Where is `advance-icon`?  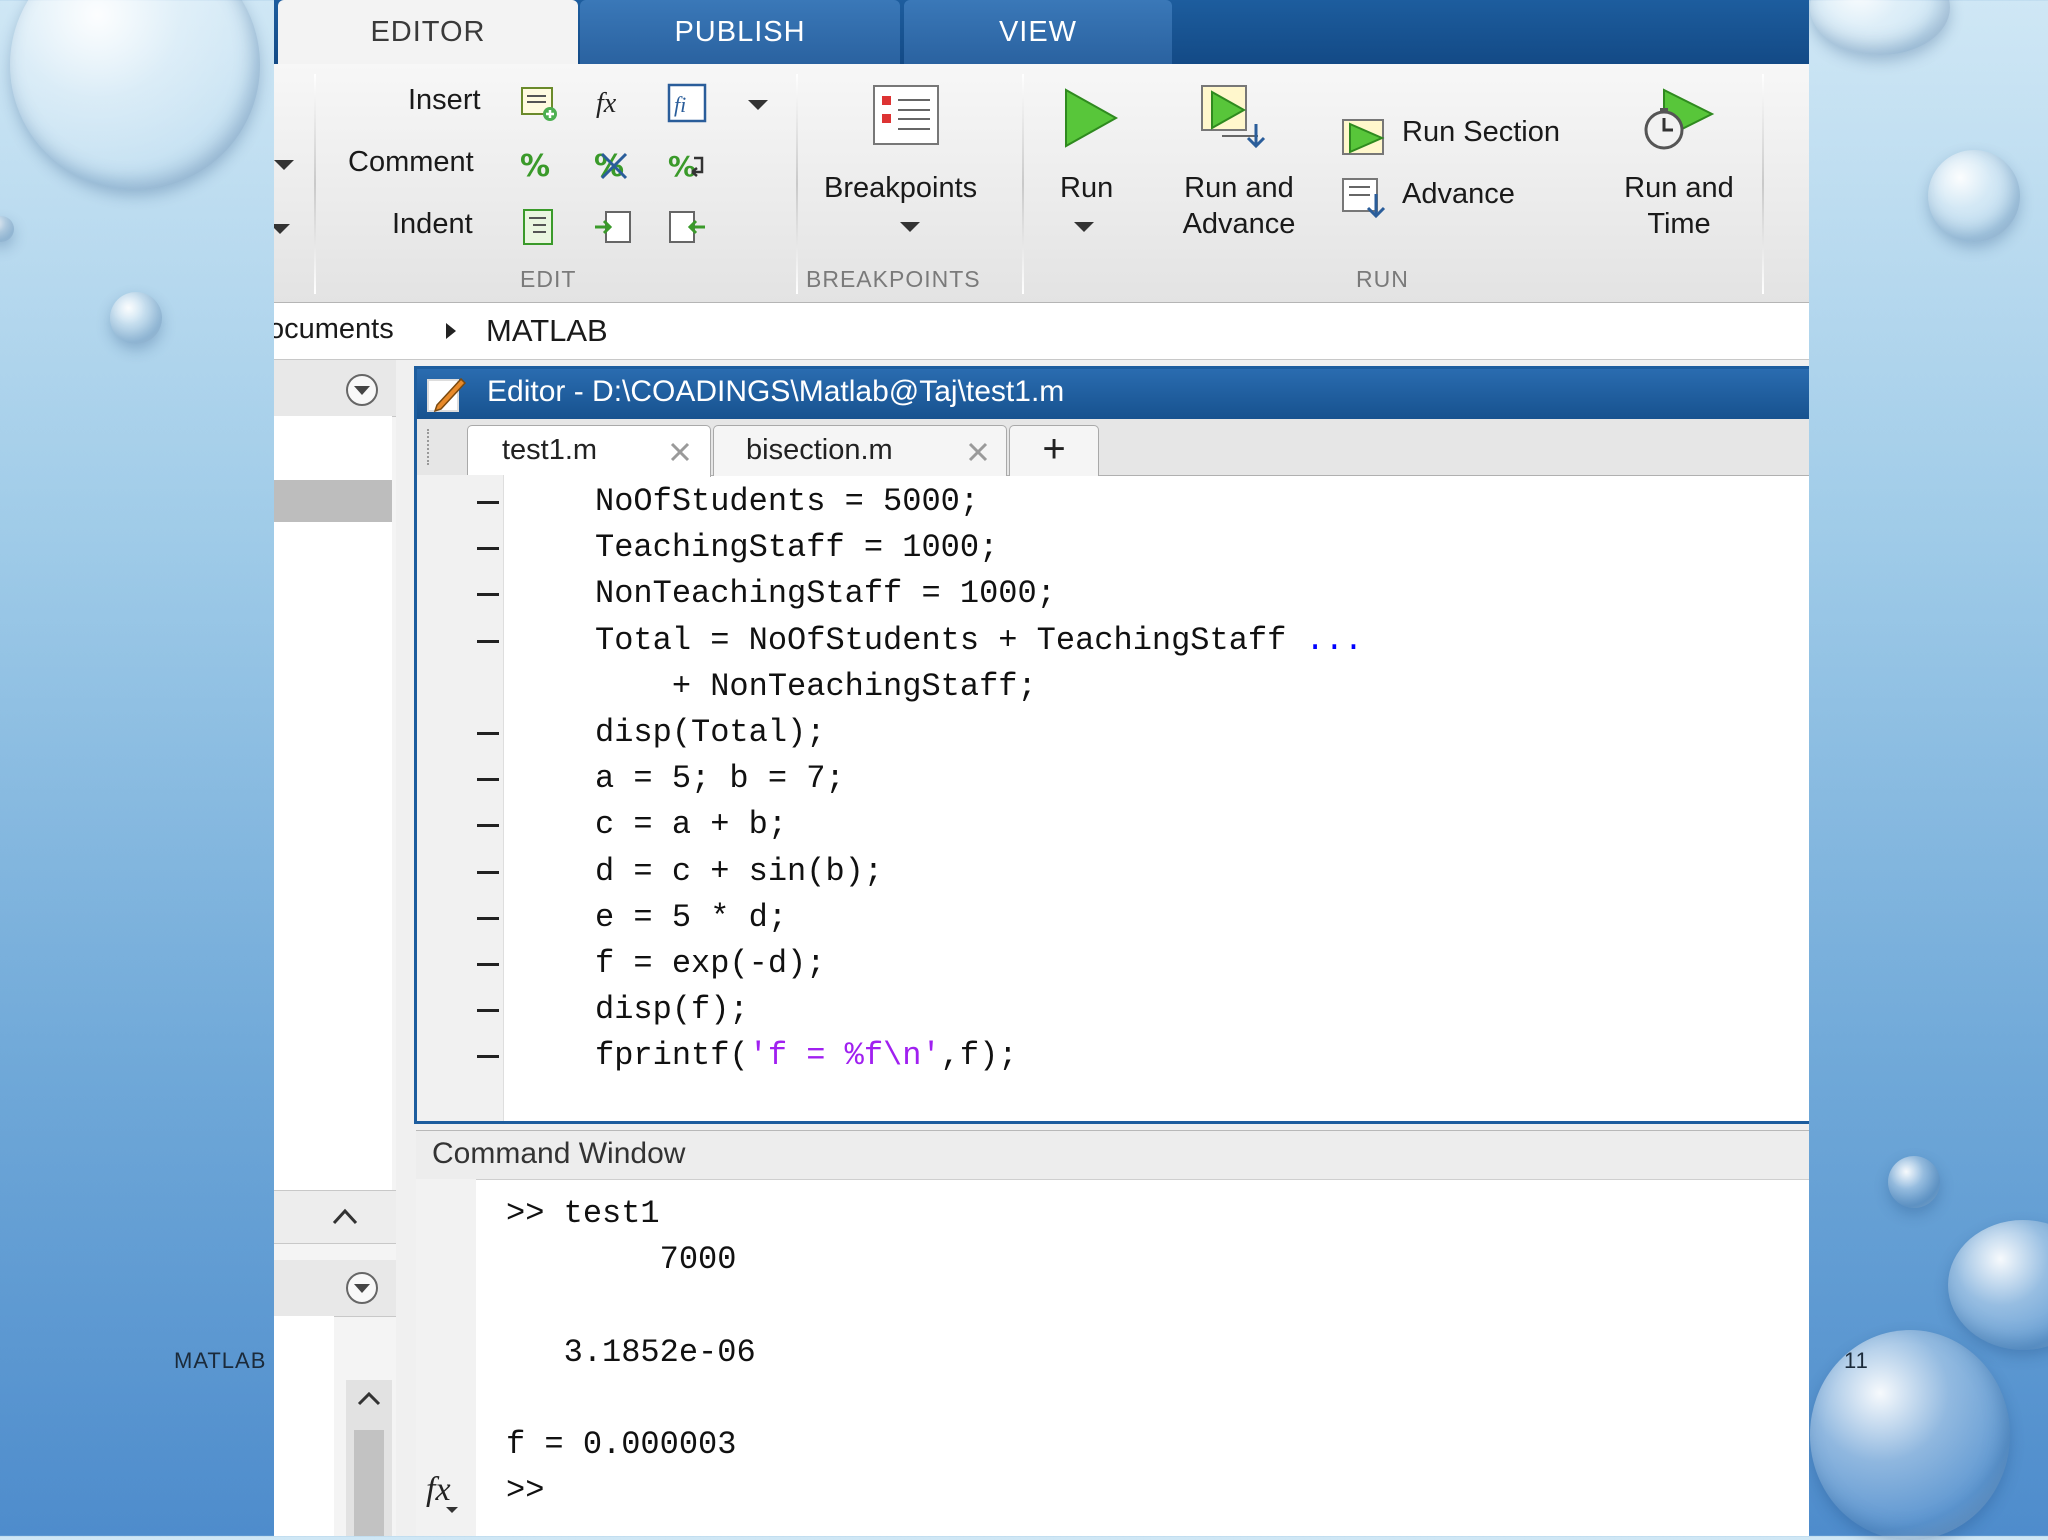
advance-icon is located at coordinates (1365, 198).